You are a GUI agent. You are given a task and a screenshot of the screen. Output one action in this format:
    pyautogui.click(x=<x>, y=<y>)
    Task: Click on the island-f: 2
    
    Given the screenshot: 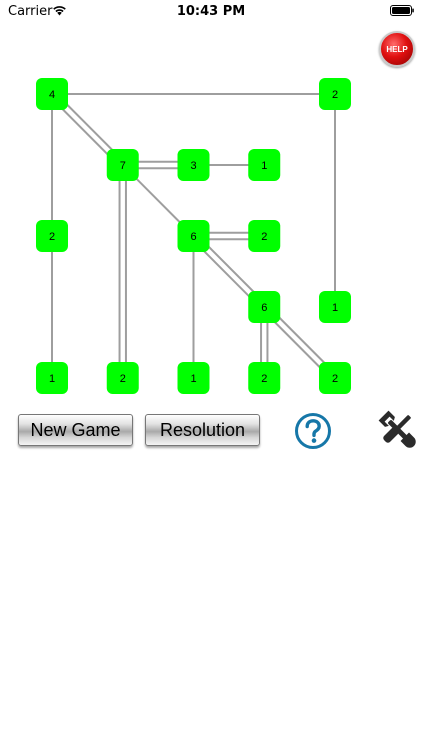 What is the action you would take?
    pyautogui.click(x=52, y=236)
    